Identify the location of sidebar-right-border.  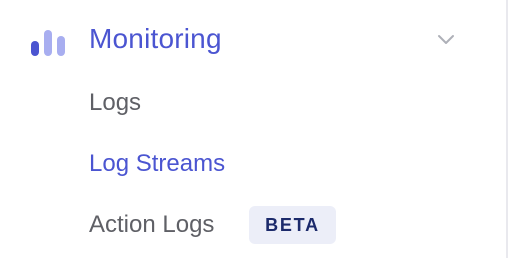
(507, 129).